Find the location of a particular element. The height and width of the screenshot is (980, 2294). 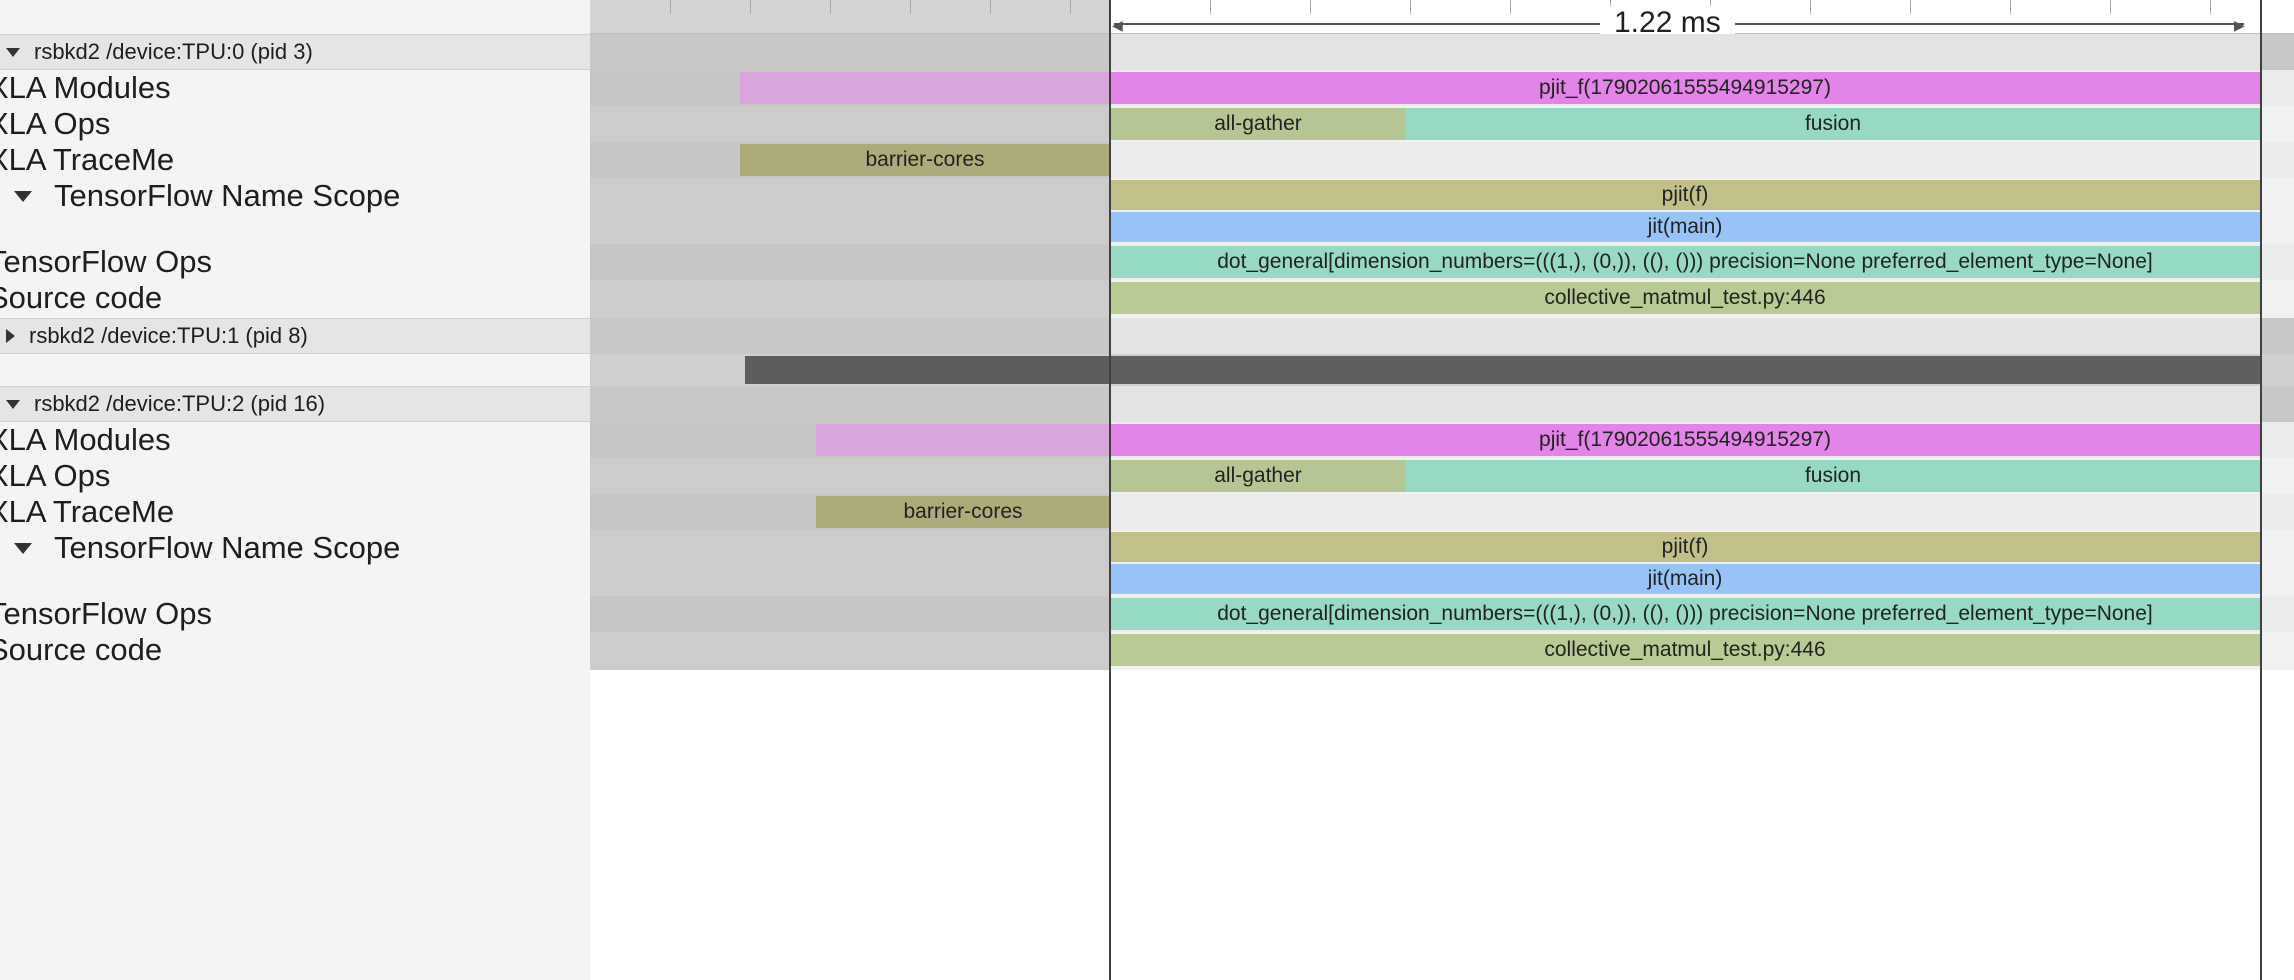

process-name: rsbkd2 /device:TPU:0 (pid 3) is located at coordinates (173, 51).